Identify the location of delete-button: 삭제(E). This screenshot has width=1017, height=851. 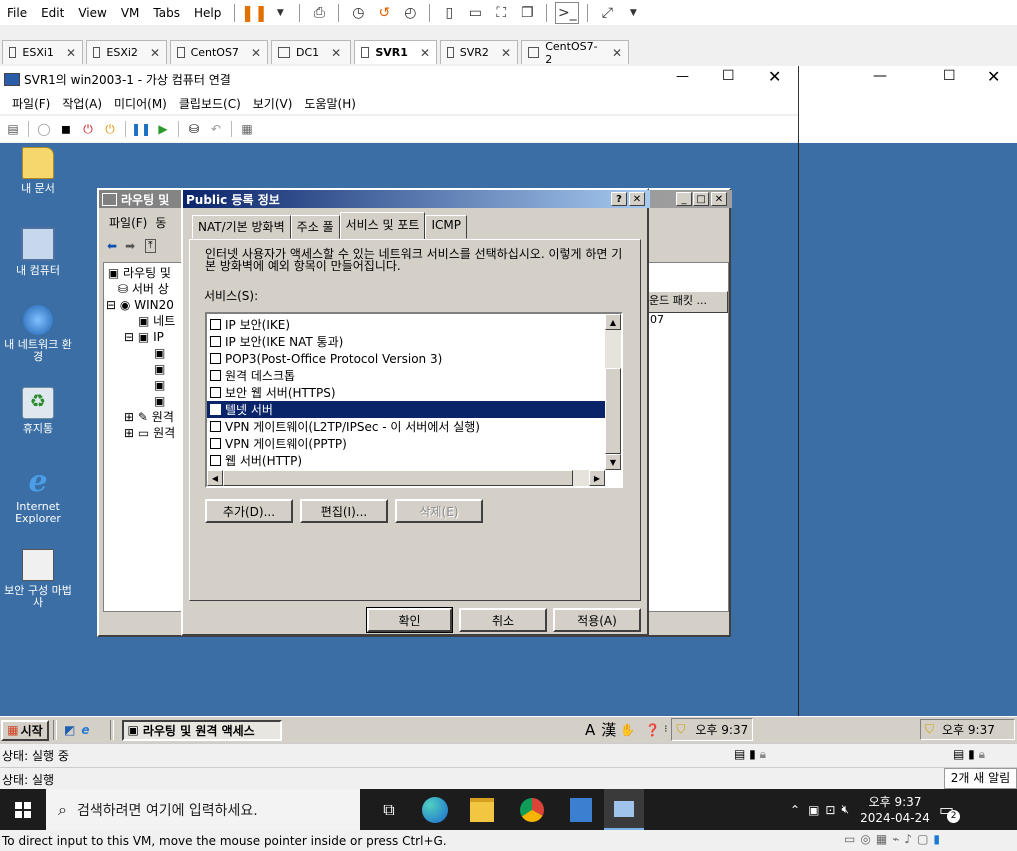
(439, 511).